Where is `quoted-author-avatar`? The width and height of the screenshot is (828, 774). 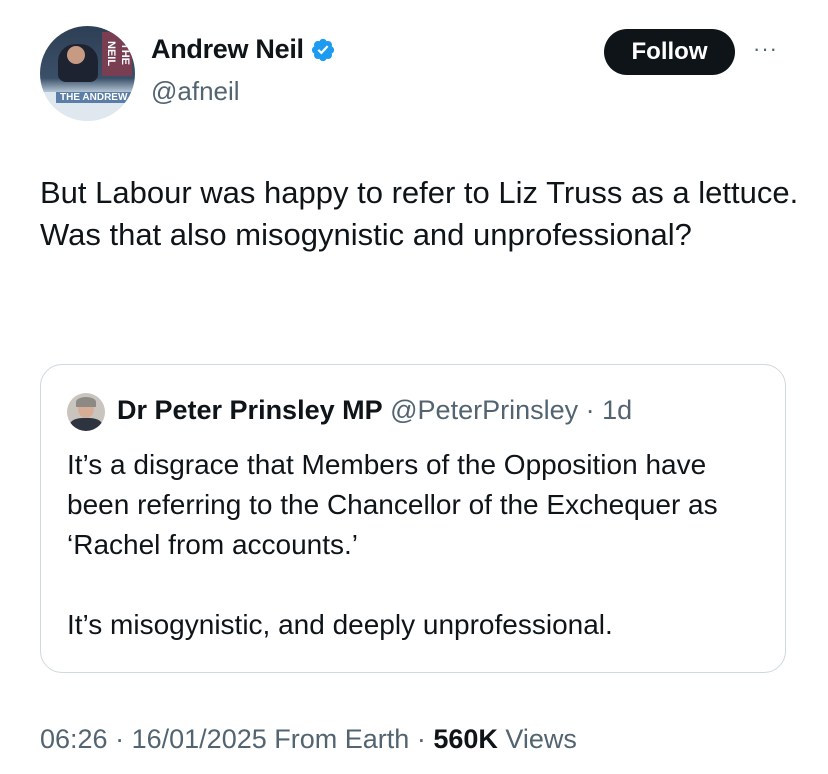
quoted-author-avatar is located at coordinates (86, 412).